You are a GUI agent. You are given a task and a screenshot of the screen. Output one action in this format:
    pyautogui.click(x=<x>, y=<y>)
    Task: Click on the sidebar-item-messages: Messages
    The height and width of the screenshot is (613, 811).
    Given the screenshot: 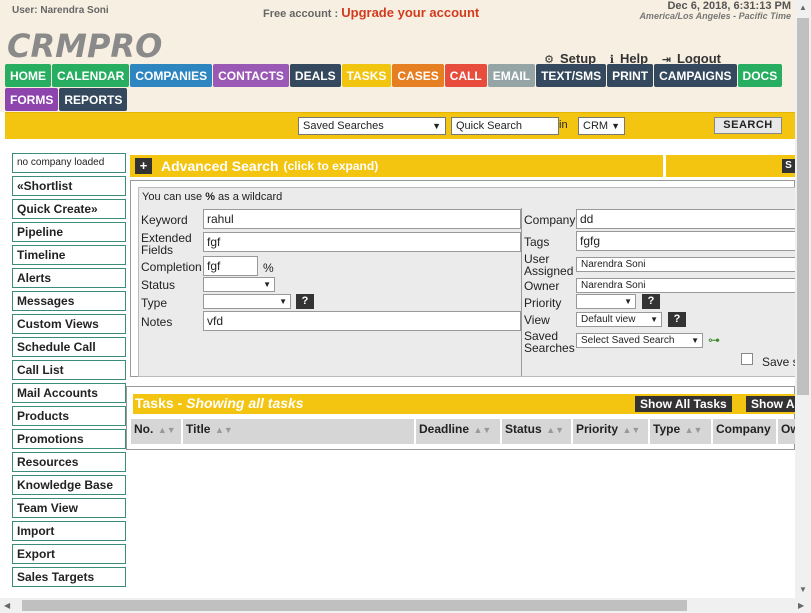 What is the action you would take?
    pyautogui.click(x=69, y=301)
    